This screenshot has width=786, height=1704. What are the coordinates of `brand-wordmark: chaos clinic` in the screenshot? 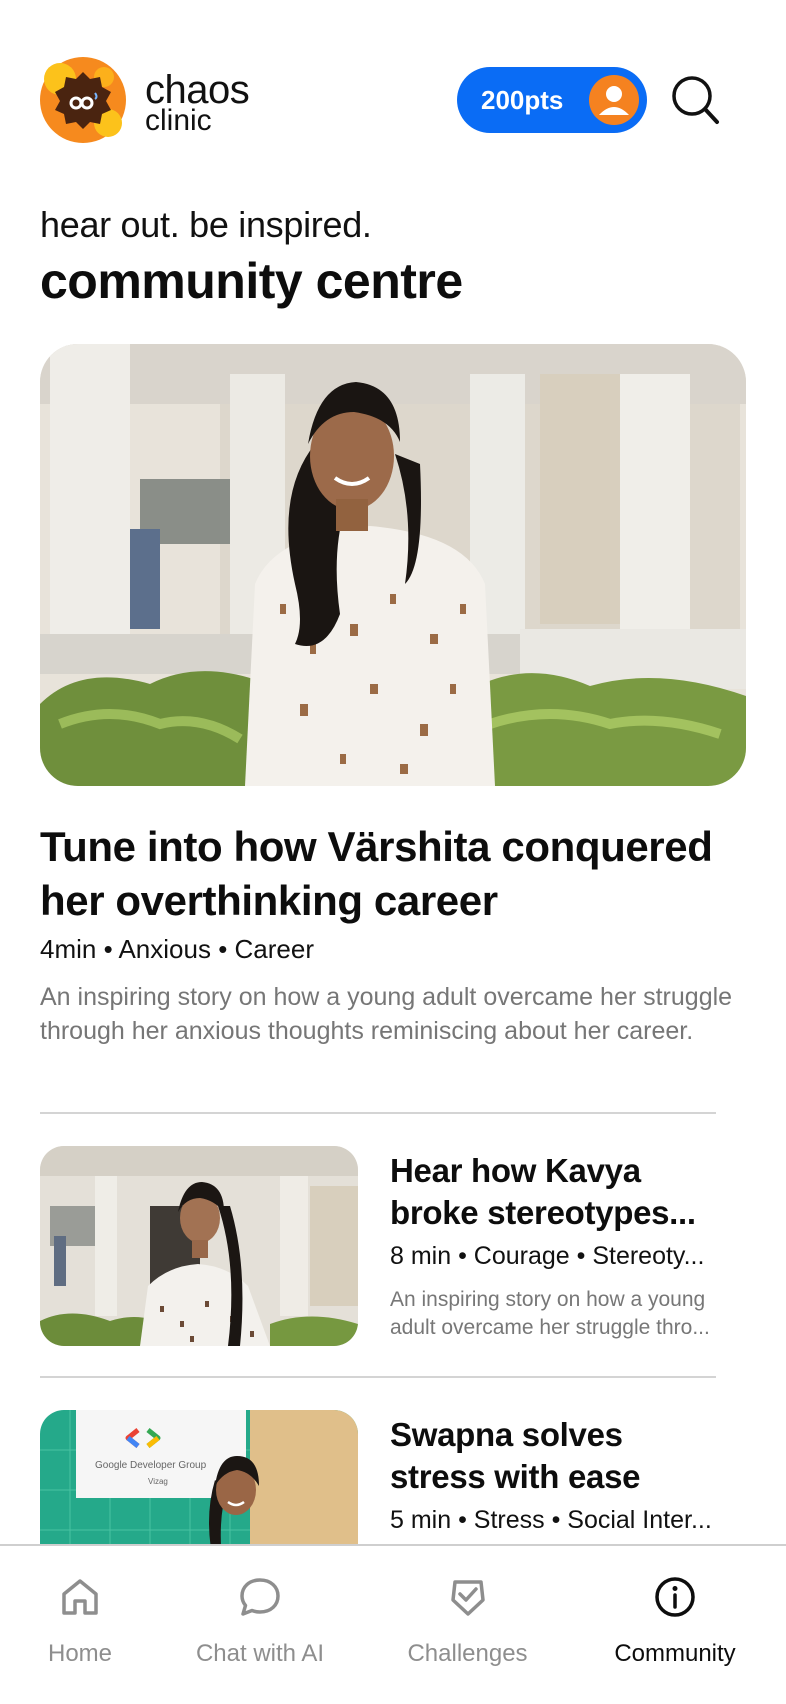 It's located at (197, 103).